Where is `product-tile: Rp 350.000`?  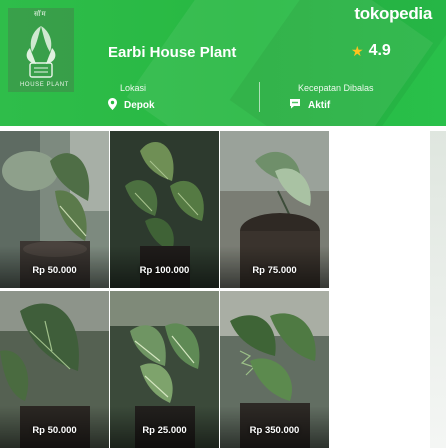
product-tile: Rp 350.000 is located at coordinates (274, 369).